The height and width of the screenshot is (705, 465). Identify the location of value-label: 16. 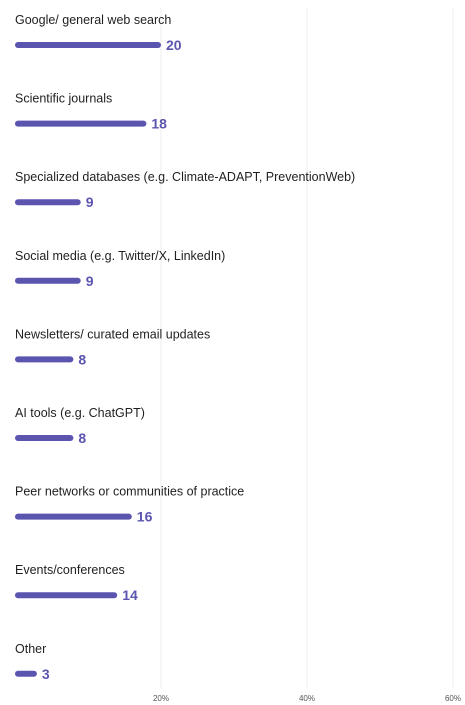
(145, 517).